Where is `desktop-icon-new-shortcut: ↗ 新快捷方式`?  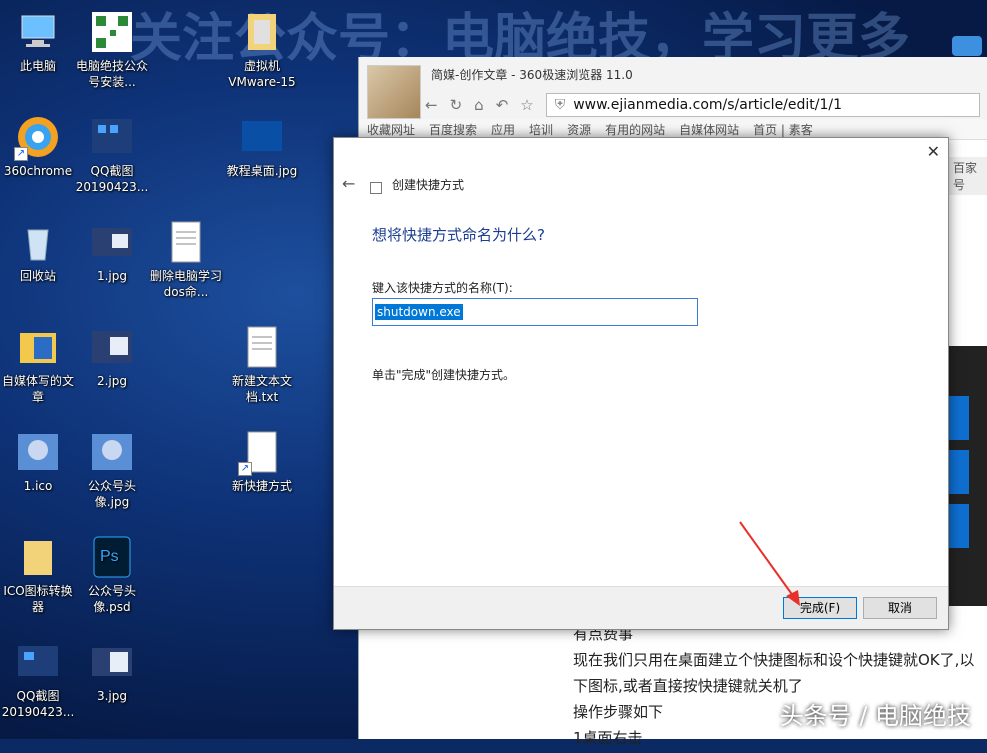 desktop-icon-new-shortcut: ↗ 新快捷方式 is located at coordinates (262, 462).